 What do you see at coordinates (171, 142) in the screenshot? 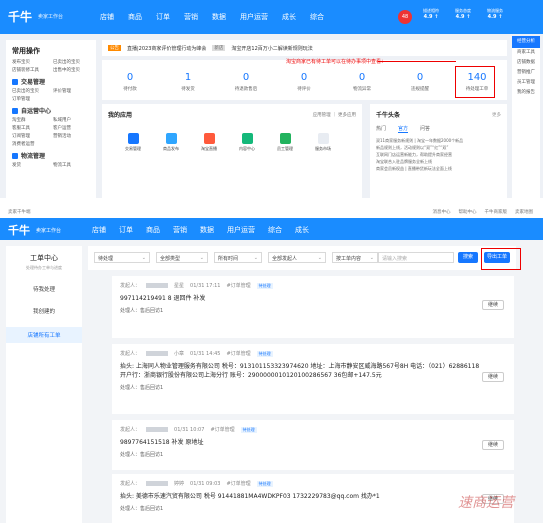
I see `app-item: 商品发布` at bounding box center [171, 142].